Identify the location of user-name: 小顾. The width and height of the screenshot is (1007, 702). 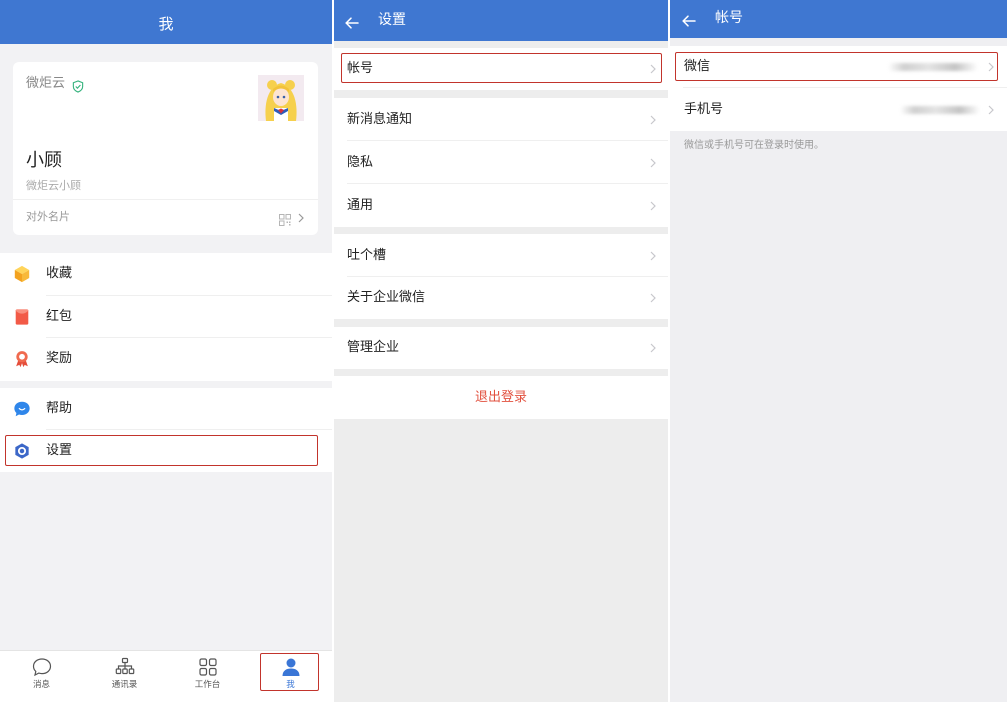
(44, 160).